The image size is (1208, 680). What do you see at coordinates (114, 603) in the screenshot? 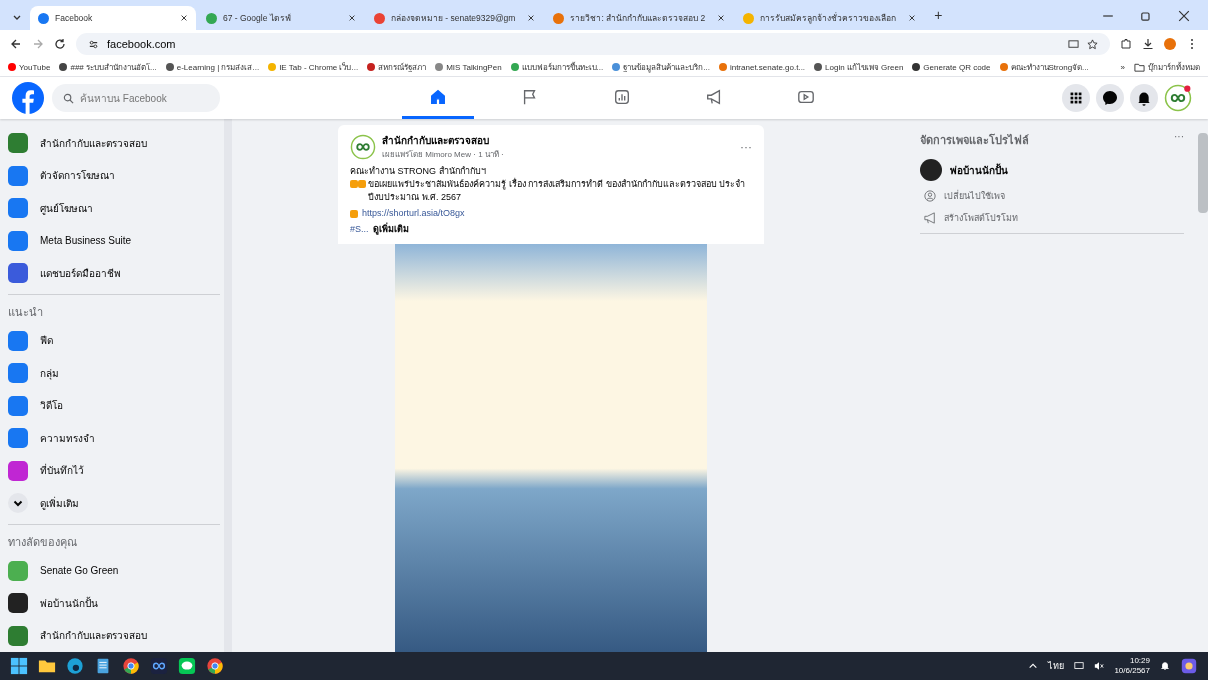
I see `sidebar-item: พ่อบ้านนักปั้น` at bounding box center [114, 603].